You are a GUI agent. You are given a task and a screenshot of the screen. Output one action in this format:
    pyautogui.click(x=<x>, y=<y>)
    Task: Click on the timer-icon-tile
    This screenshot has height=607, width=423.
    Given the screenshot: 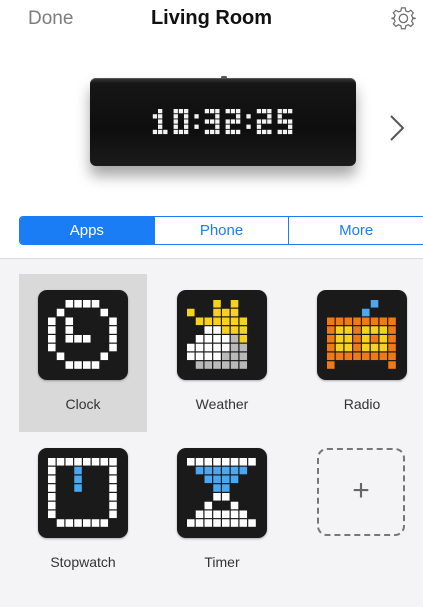 What is the action you would take?
    pyautogui.click(x=222, y=493)
    